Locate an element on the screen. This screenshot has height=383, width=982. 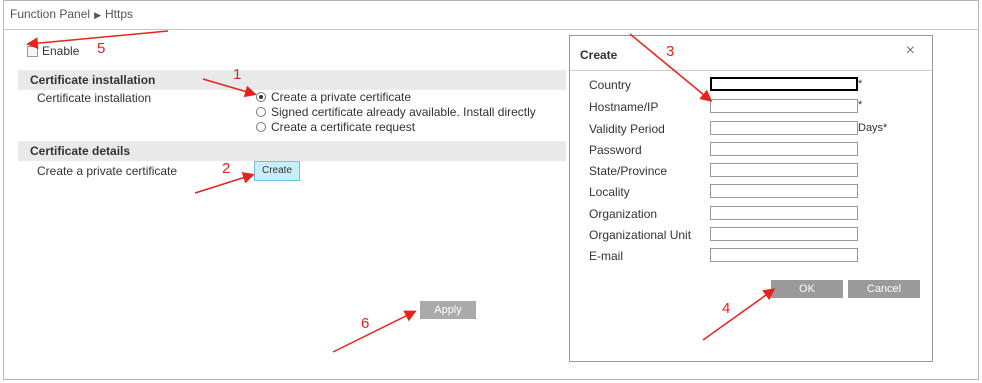
organization-field is located at coordinates (784, 213).